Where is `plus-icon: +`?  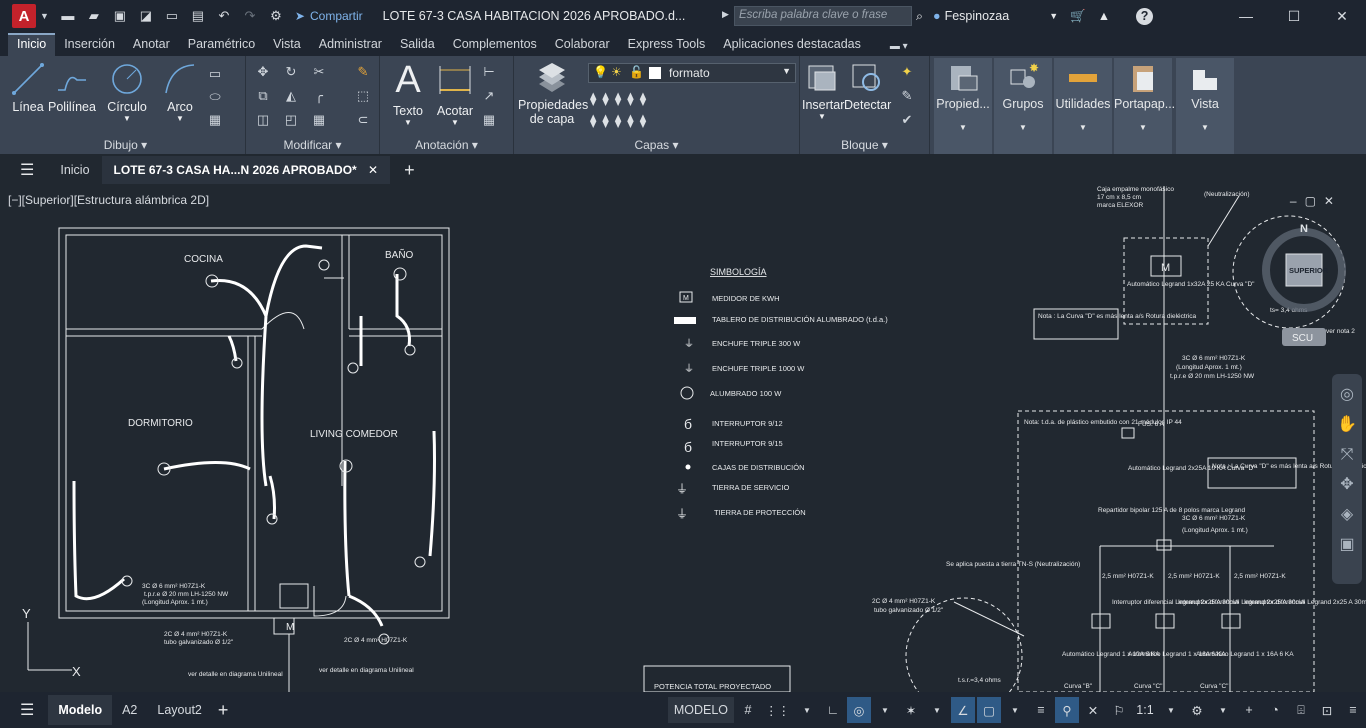
plus-icon: + is located at coordinates (1249, 710).